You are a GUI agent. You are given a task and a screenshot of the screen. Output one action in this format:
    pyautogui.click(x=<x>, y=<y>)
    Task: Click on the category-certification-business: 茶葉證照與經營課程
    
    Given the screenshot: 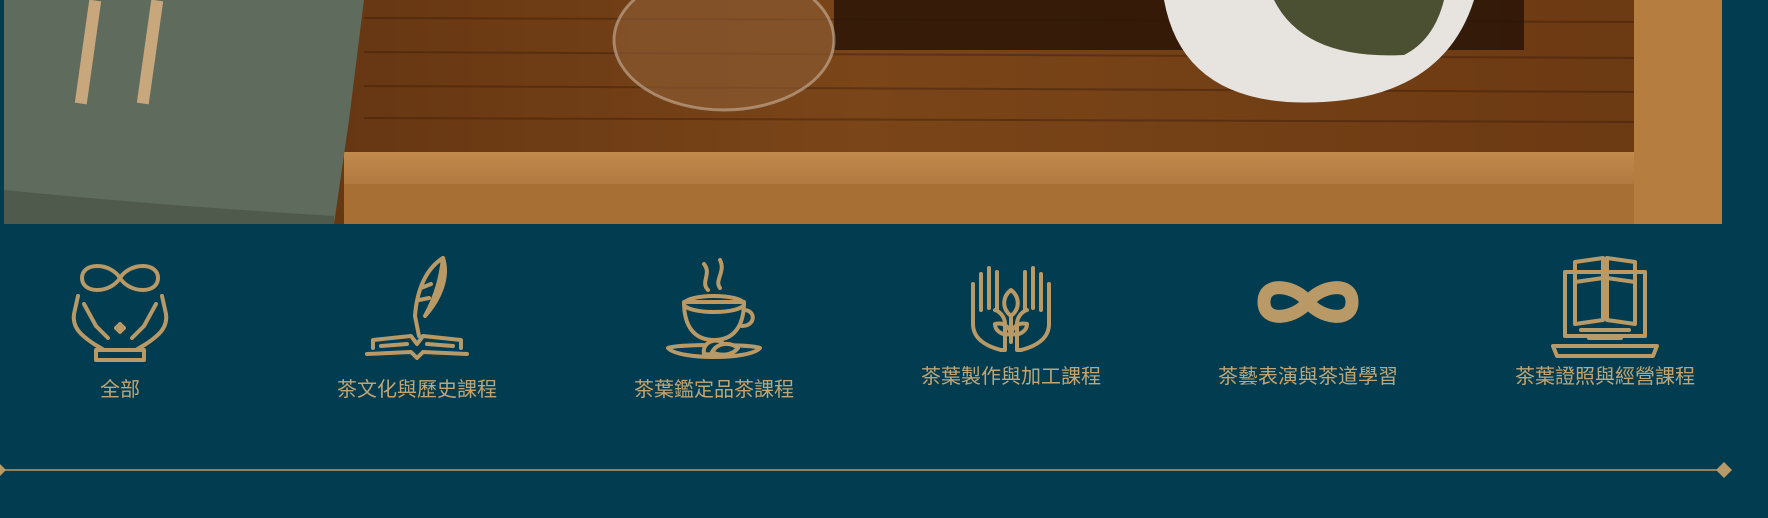 What is the action you would take?
    pyautogui.click(x=1605, y=321)
    